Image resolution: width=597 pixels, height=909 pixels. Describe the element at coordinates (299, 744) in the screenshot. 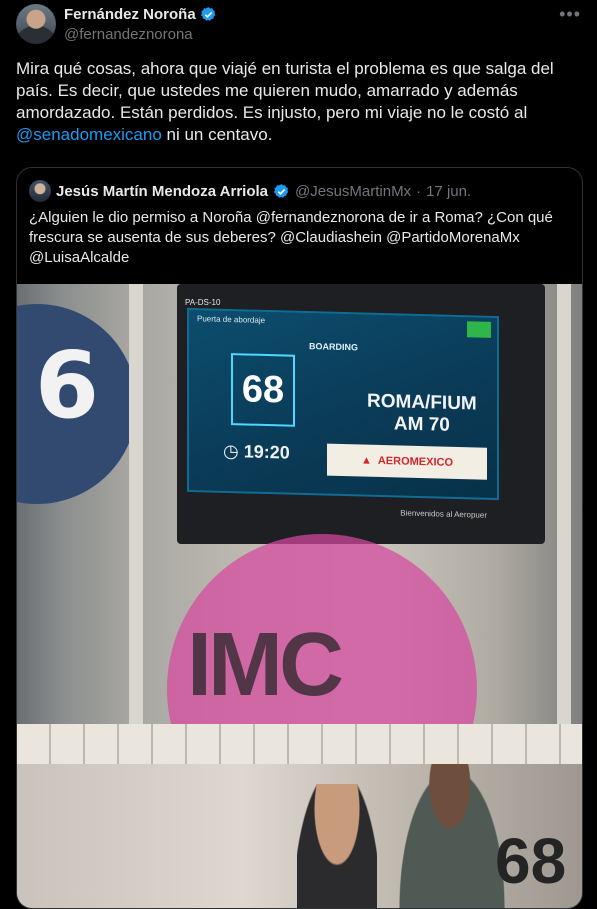

I see `ceiling-lights` at that location.